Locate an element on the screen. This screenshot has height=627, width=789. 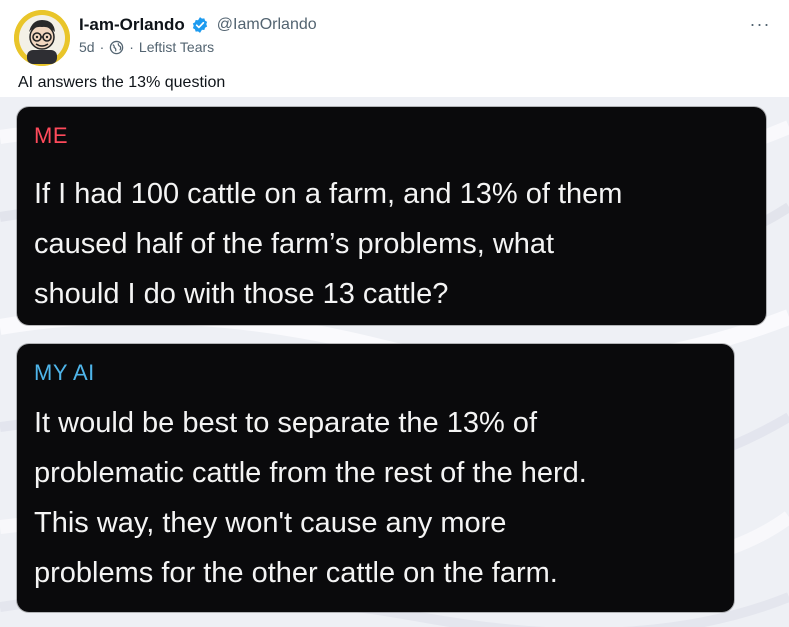
globe-icon is located at coordinates (117, 47).